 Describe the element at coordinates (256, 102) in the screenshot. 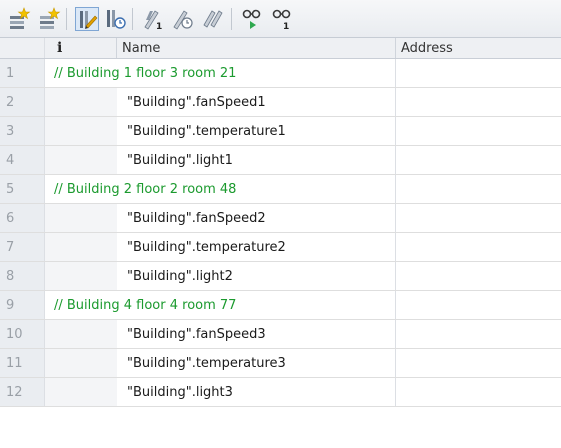

I see `name-cell: "Building".fanSpeed1` at that location.